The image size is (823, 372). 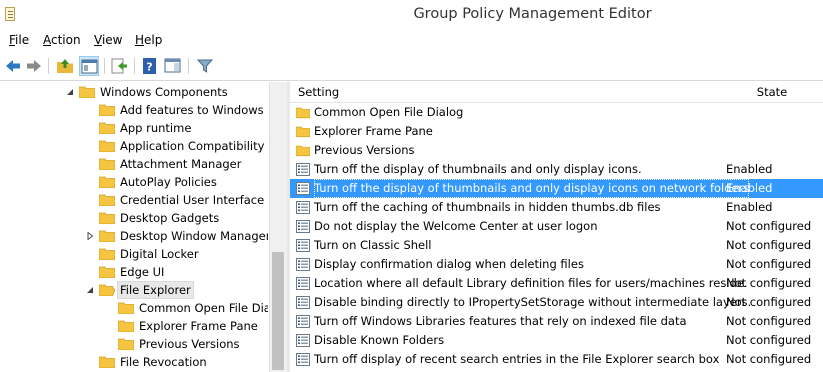 I want to click on setting-name: Common Open File Dialog, so click(x=389, y=112).